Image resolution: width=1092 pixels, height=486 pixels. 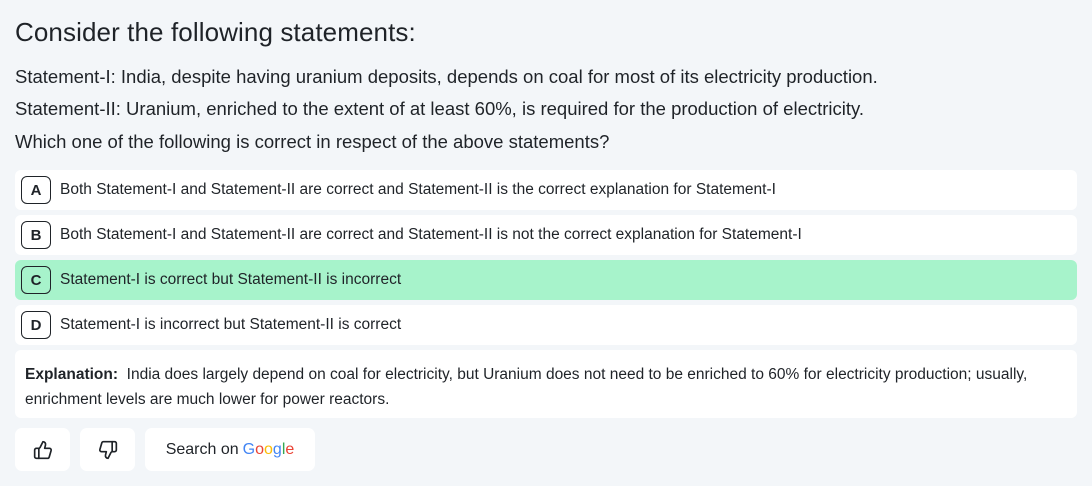 I want to click on thumbs-up-icon, so click(x=42, y=449).